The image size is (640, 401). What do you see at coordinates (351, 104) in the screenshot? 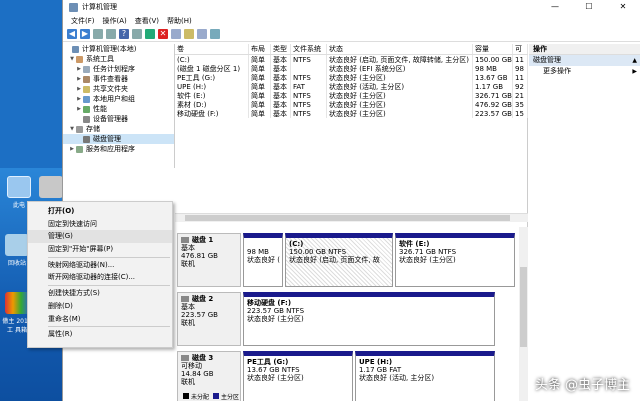
I see `table-row: 素材 (D:) 简单 基本 NTFS 状态良好 (主分区) 476.92 GB 35` at bounding box center [351, 104].